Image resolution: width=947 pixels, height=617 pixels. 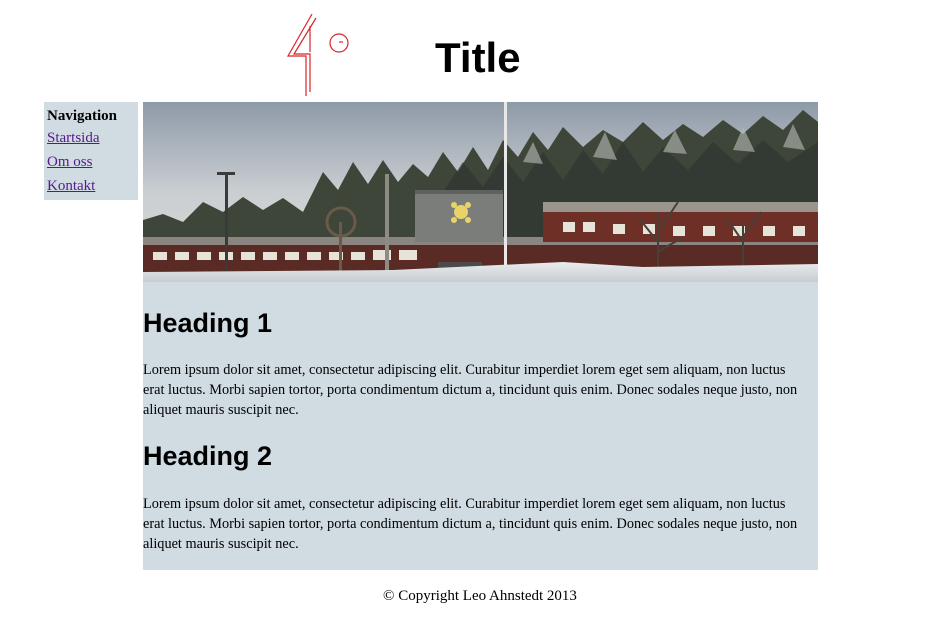 I want to click on navigation-panel: Navigation Startsida Om oss Kontakt, so click(x=91, y=151).